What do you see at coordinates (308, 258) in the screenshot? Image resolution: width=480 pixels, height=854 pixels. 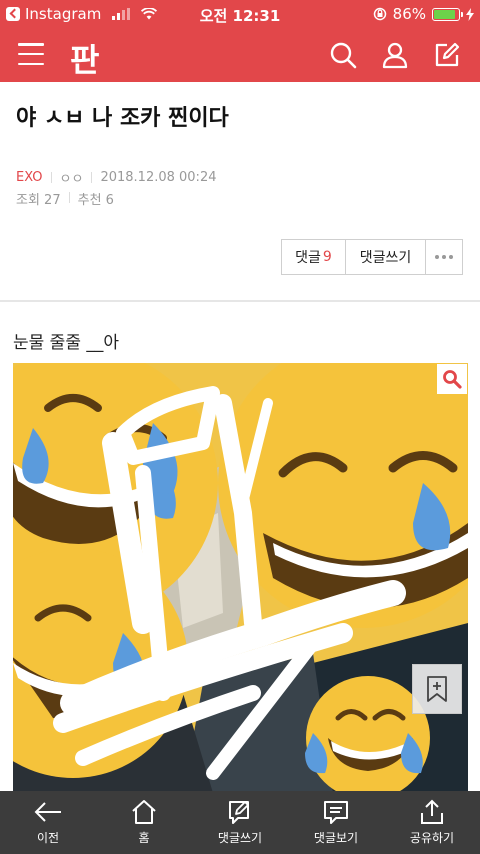 I see `comments-label: 댓글` at bounding box center [308, 258].